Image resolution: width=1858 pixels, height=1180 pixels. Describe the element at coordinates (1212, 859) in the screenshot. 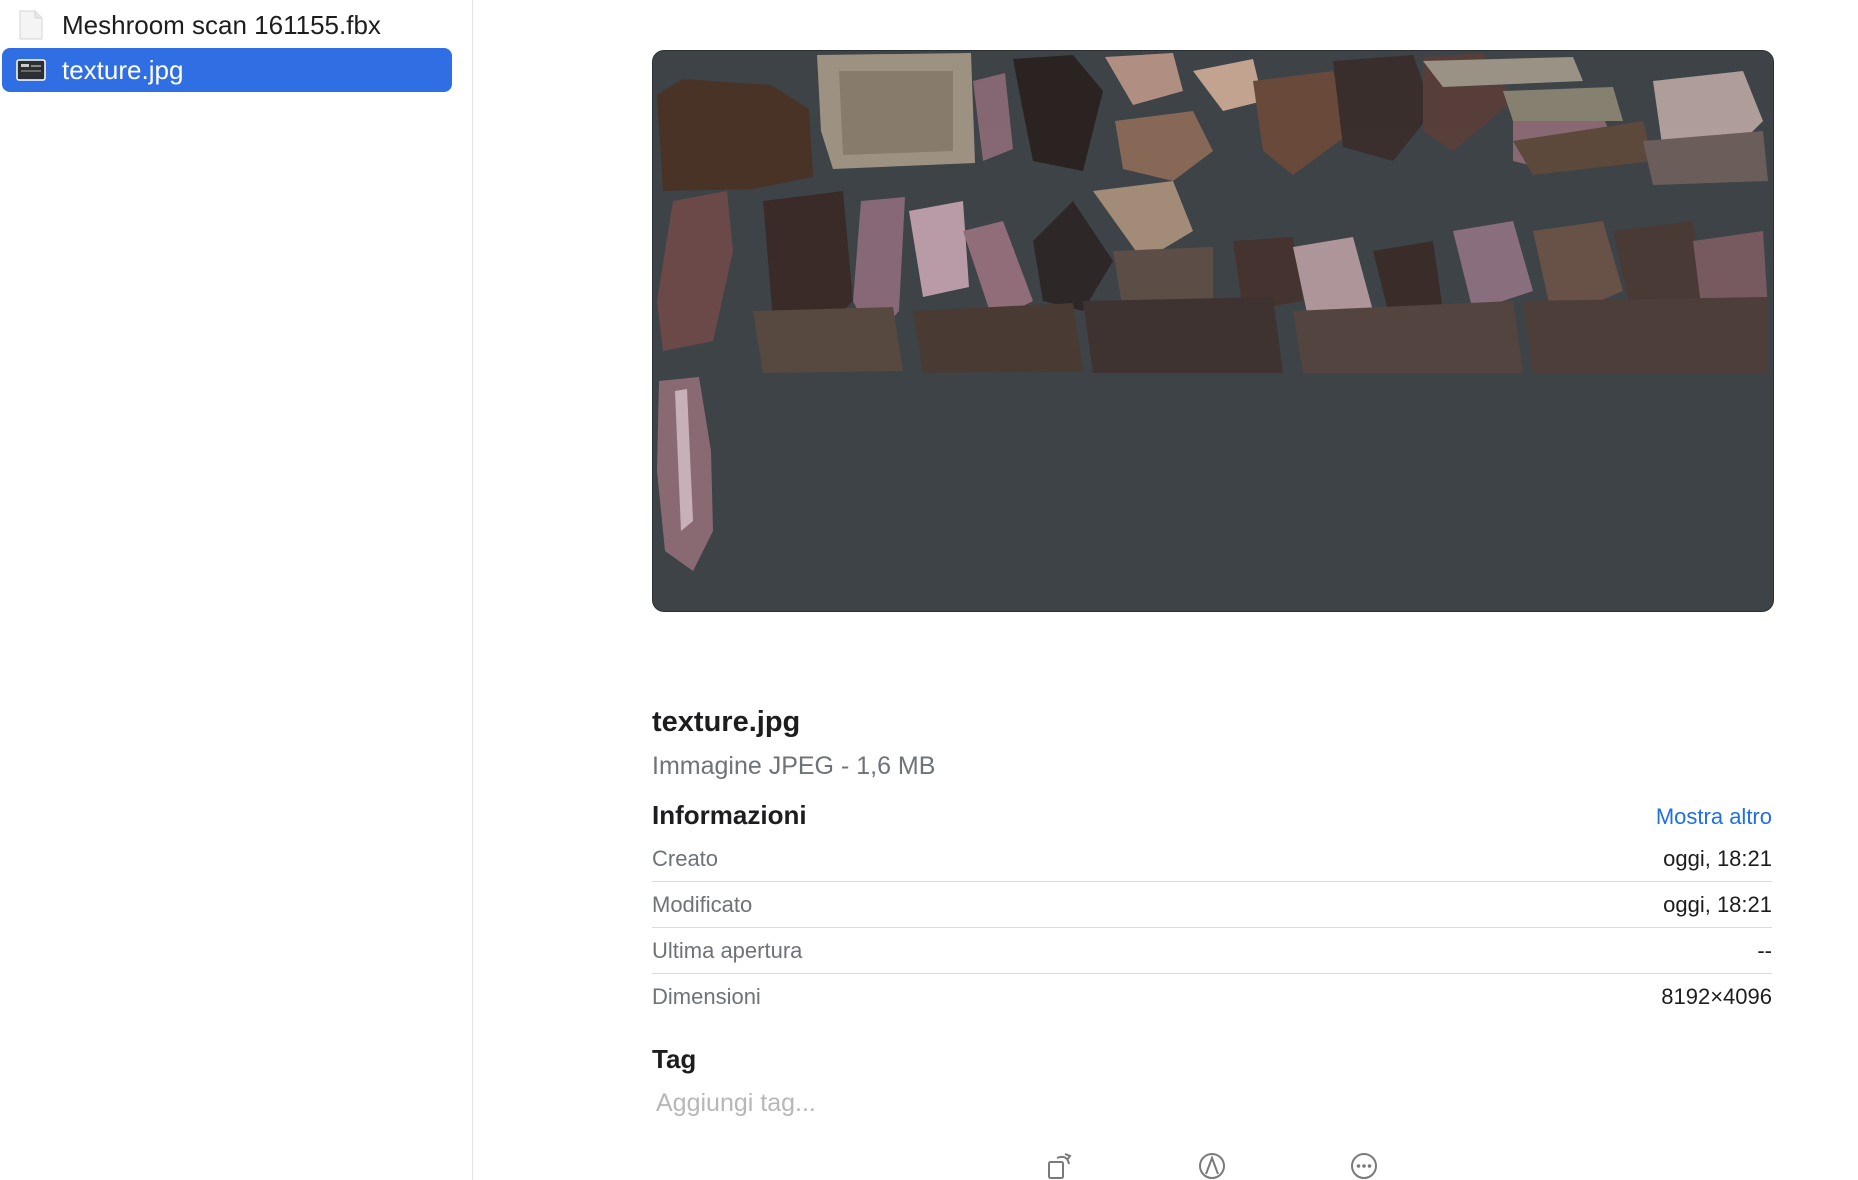

I see `info-row-created: Creato oggi, 18:21` at that location.